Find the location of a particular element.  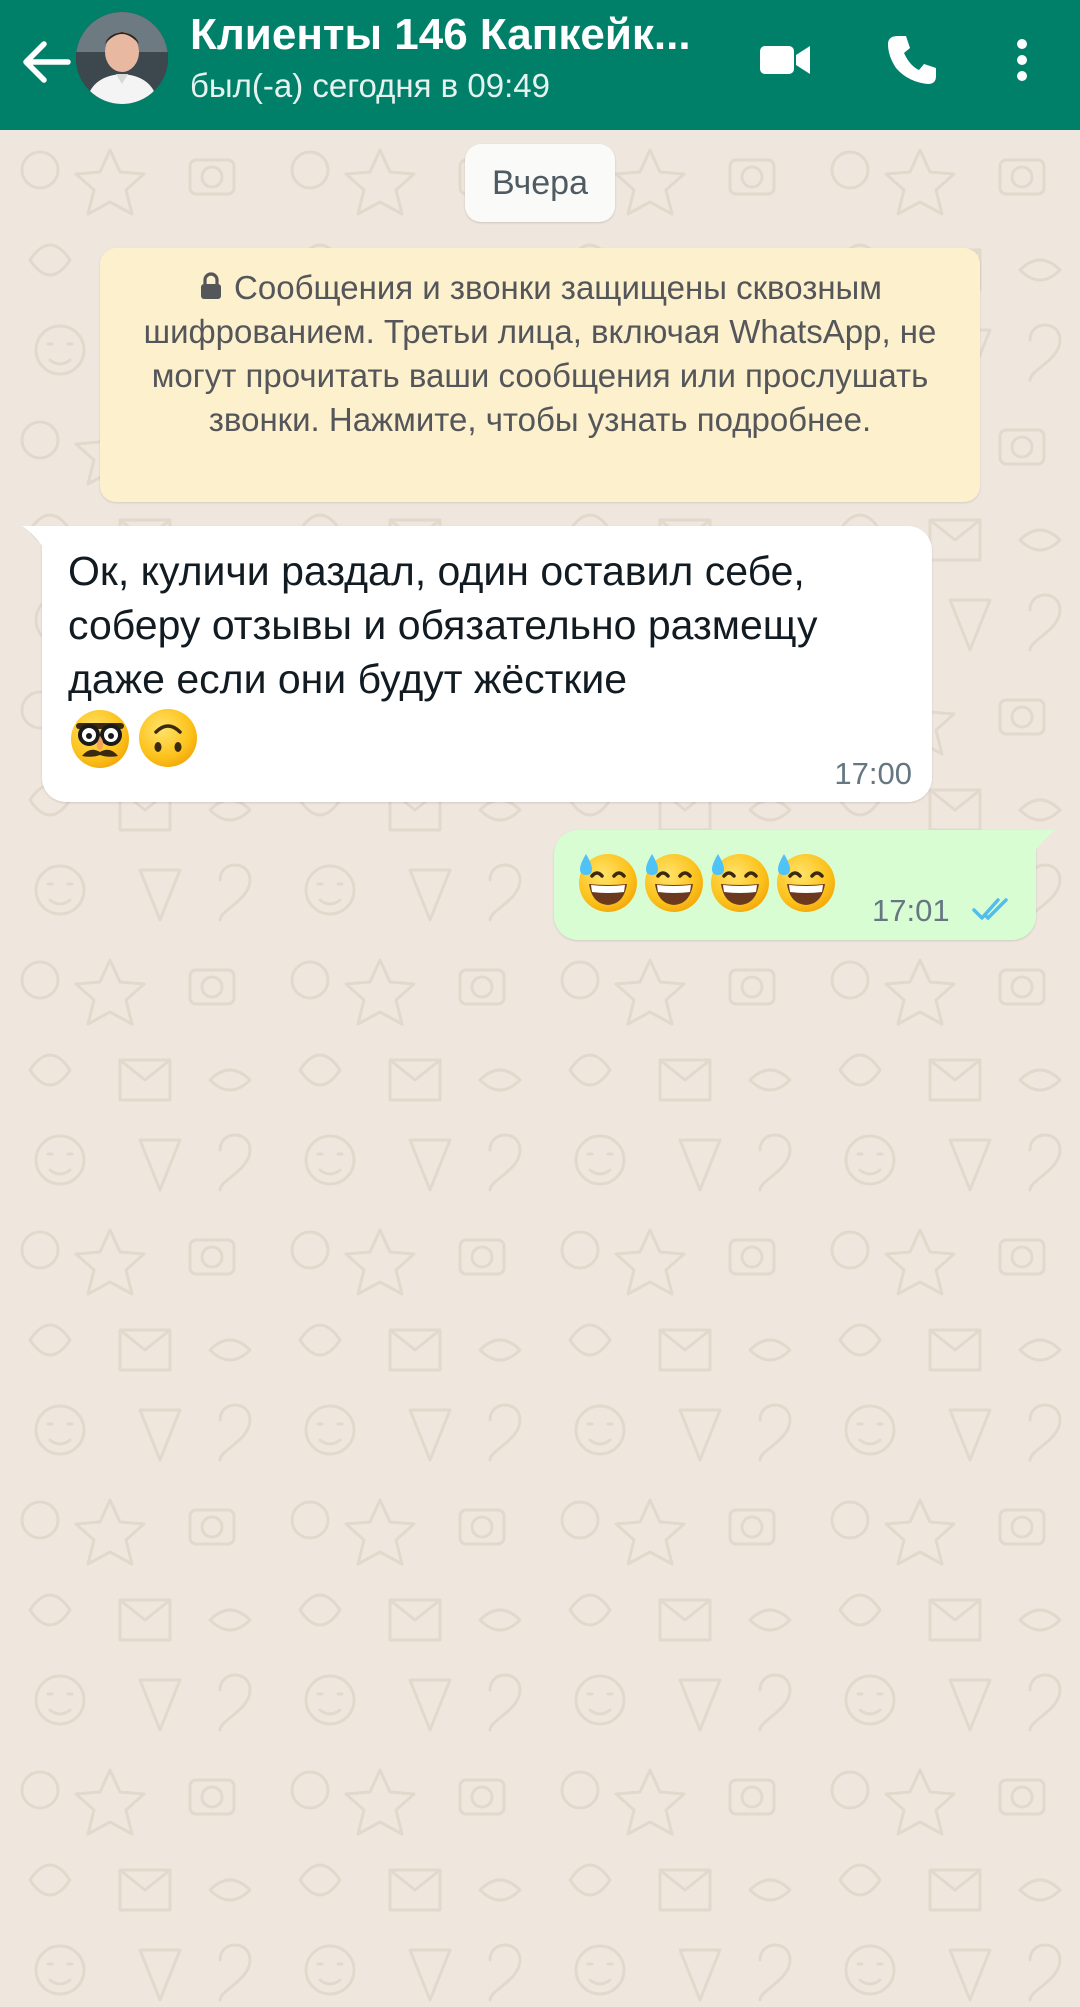

lock-icon is located at coordinates (211, 283).